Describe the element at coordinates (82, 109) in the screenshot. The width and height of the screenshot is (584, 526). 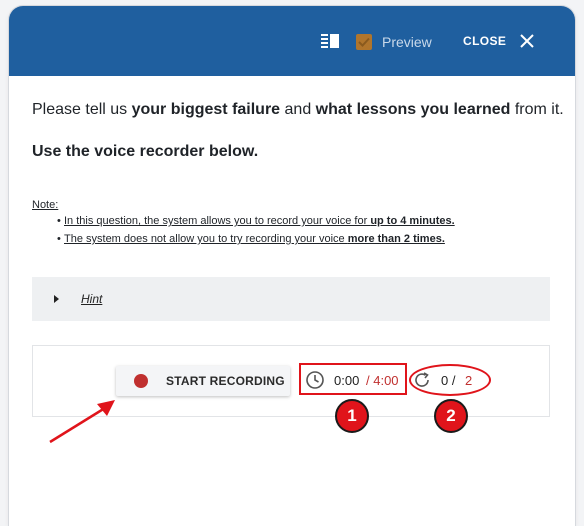
I see `question-part: Please tell us` at that location.